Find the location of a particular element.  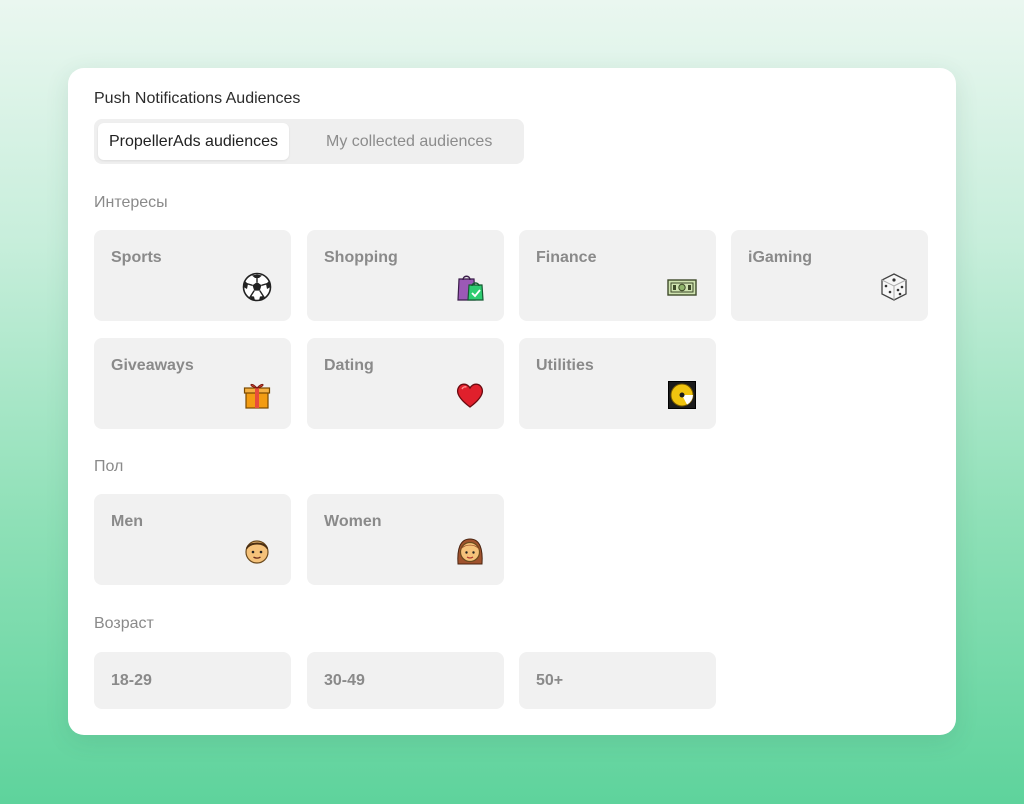

card-label: 50+ is located at coordinates (550, 680).